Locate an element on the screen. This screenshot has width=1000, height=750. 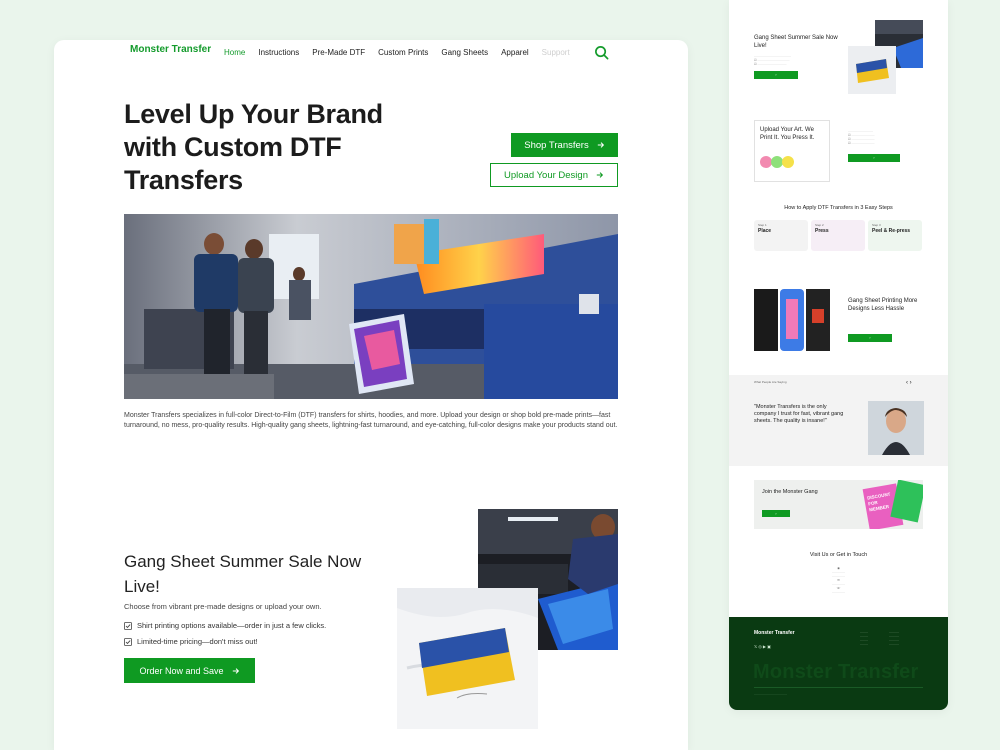
order-now-button: Order Now and Save is located at coordinates (189, 670).